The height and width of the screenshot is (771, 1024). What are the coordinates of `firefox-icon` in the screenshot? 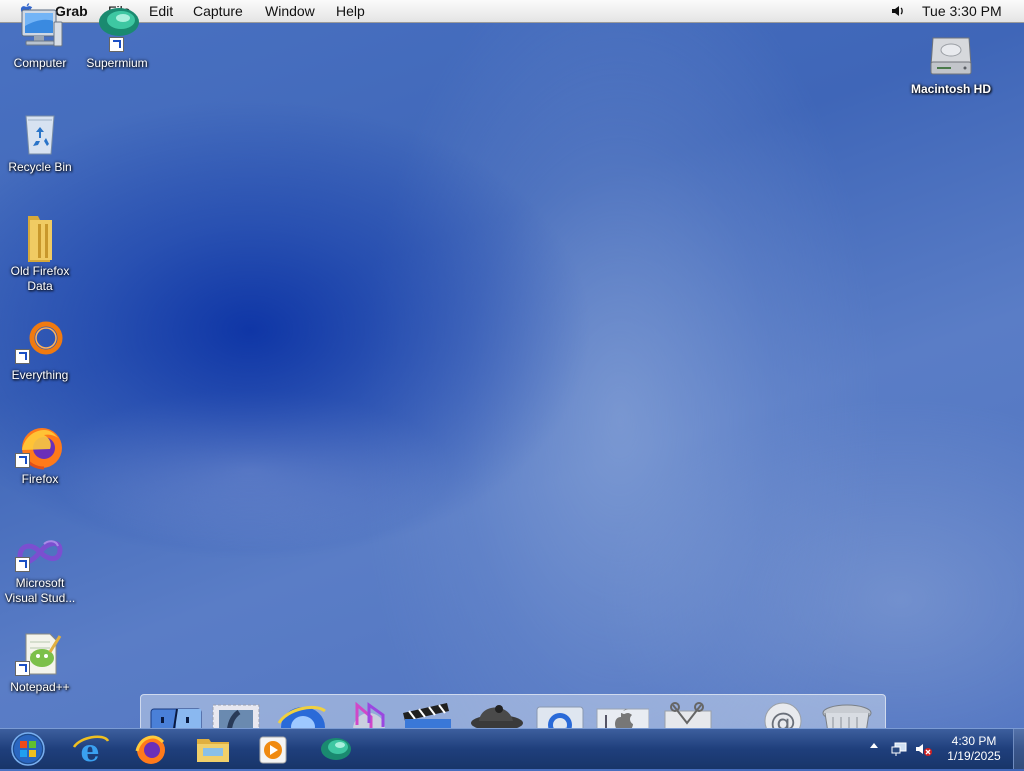 It's located at (39, 446).